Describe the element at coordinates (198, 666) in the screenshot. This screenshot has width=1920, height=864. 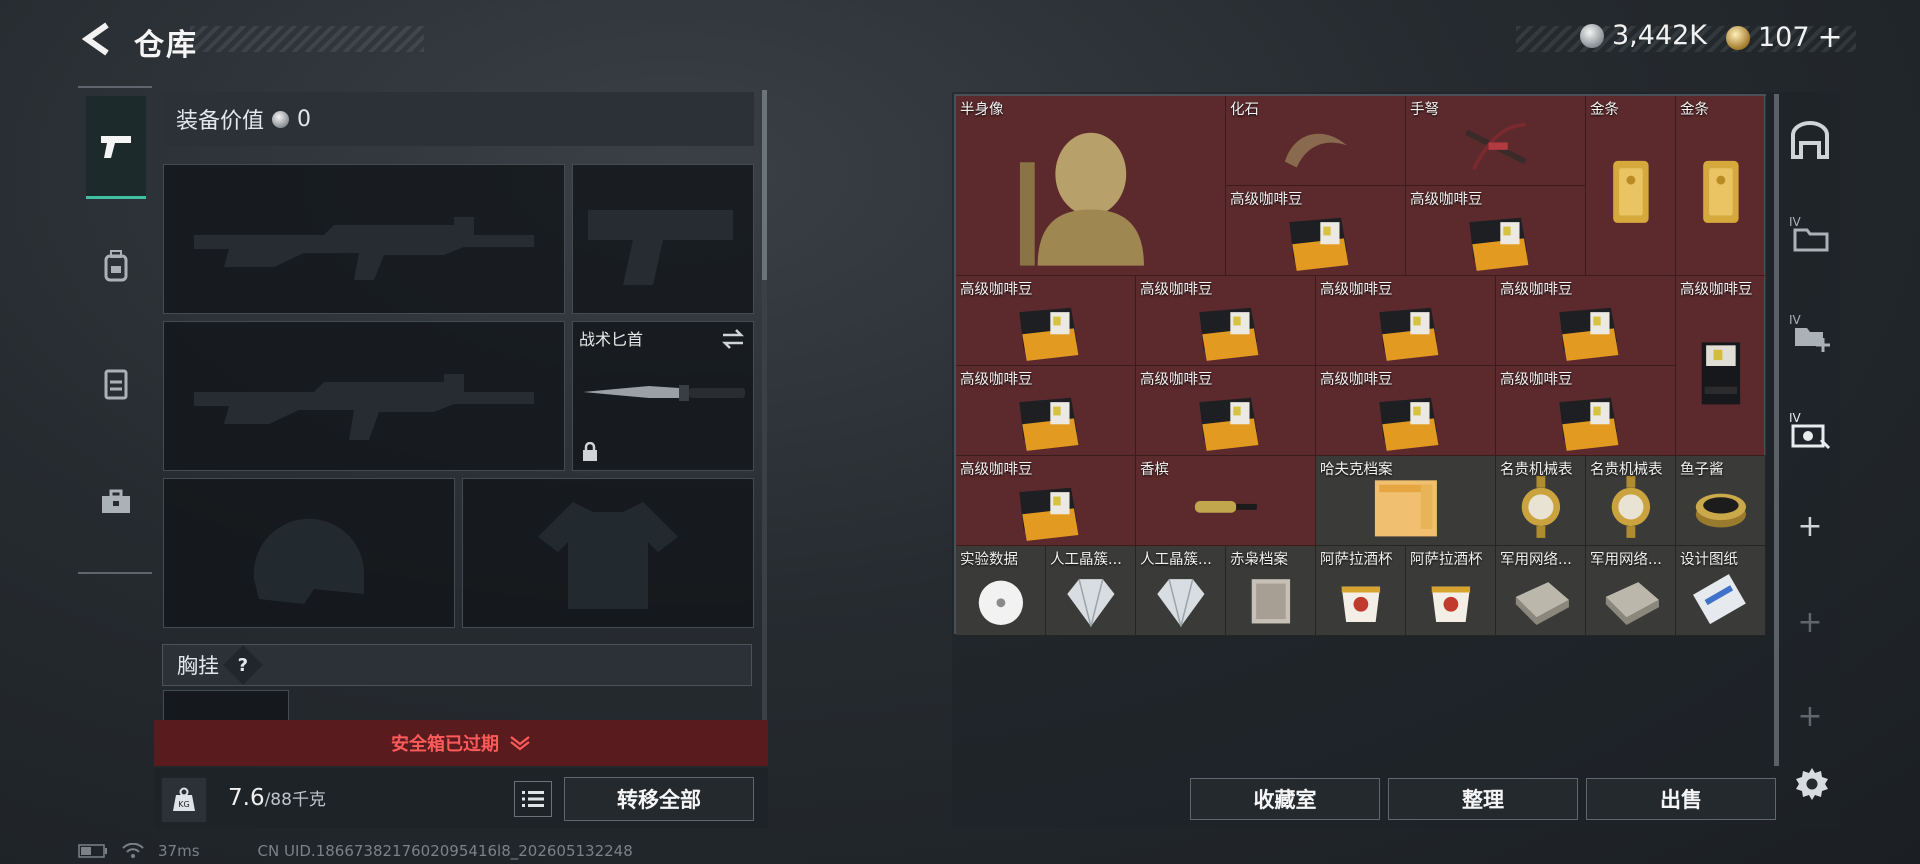
I see `chest-rig-label: 胸挂` at that location.